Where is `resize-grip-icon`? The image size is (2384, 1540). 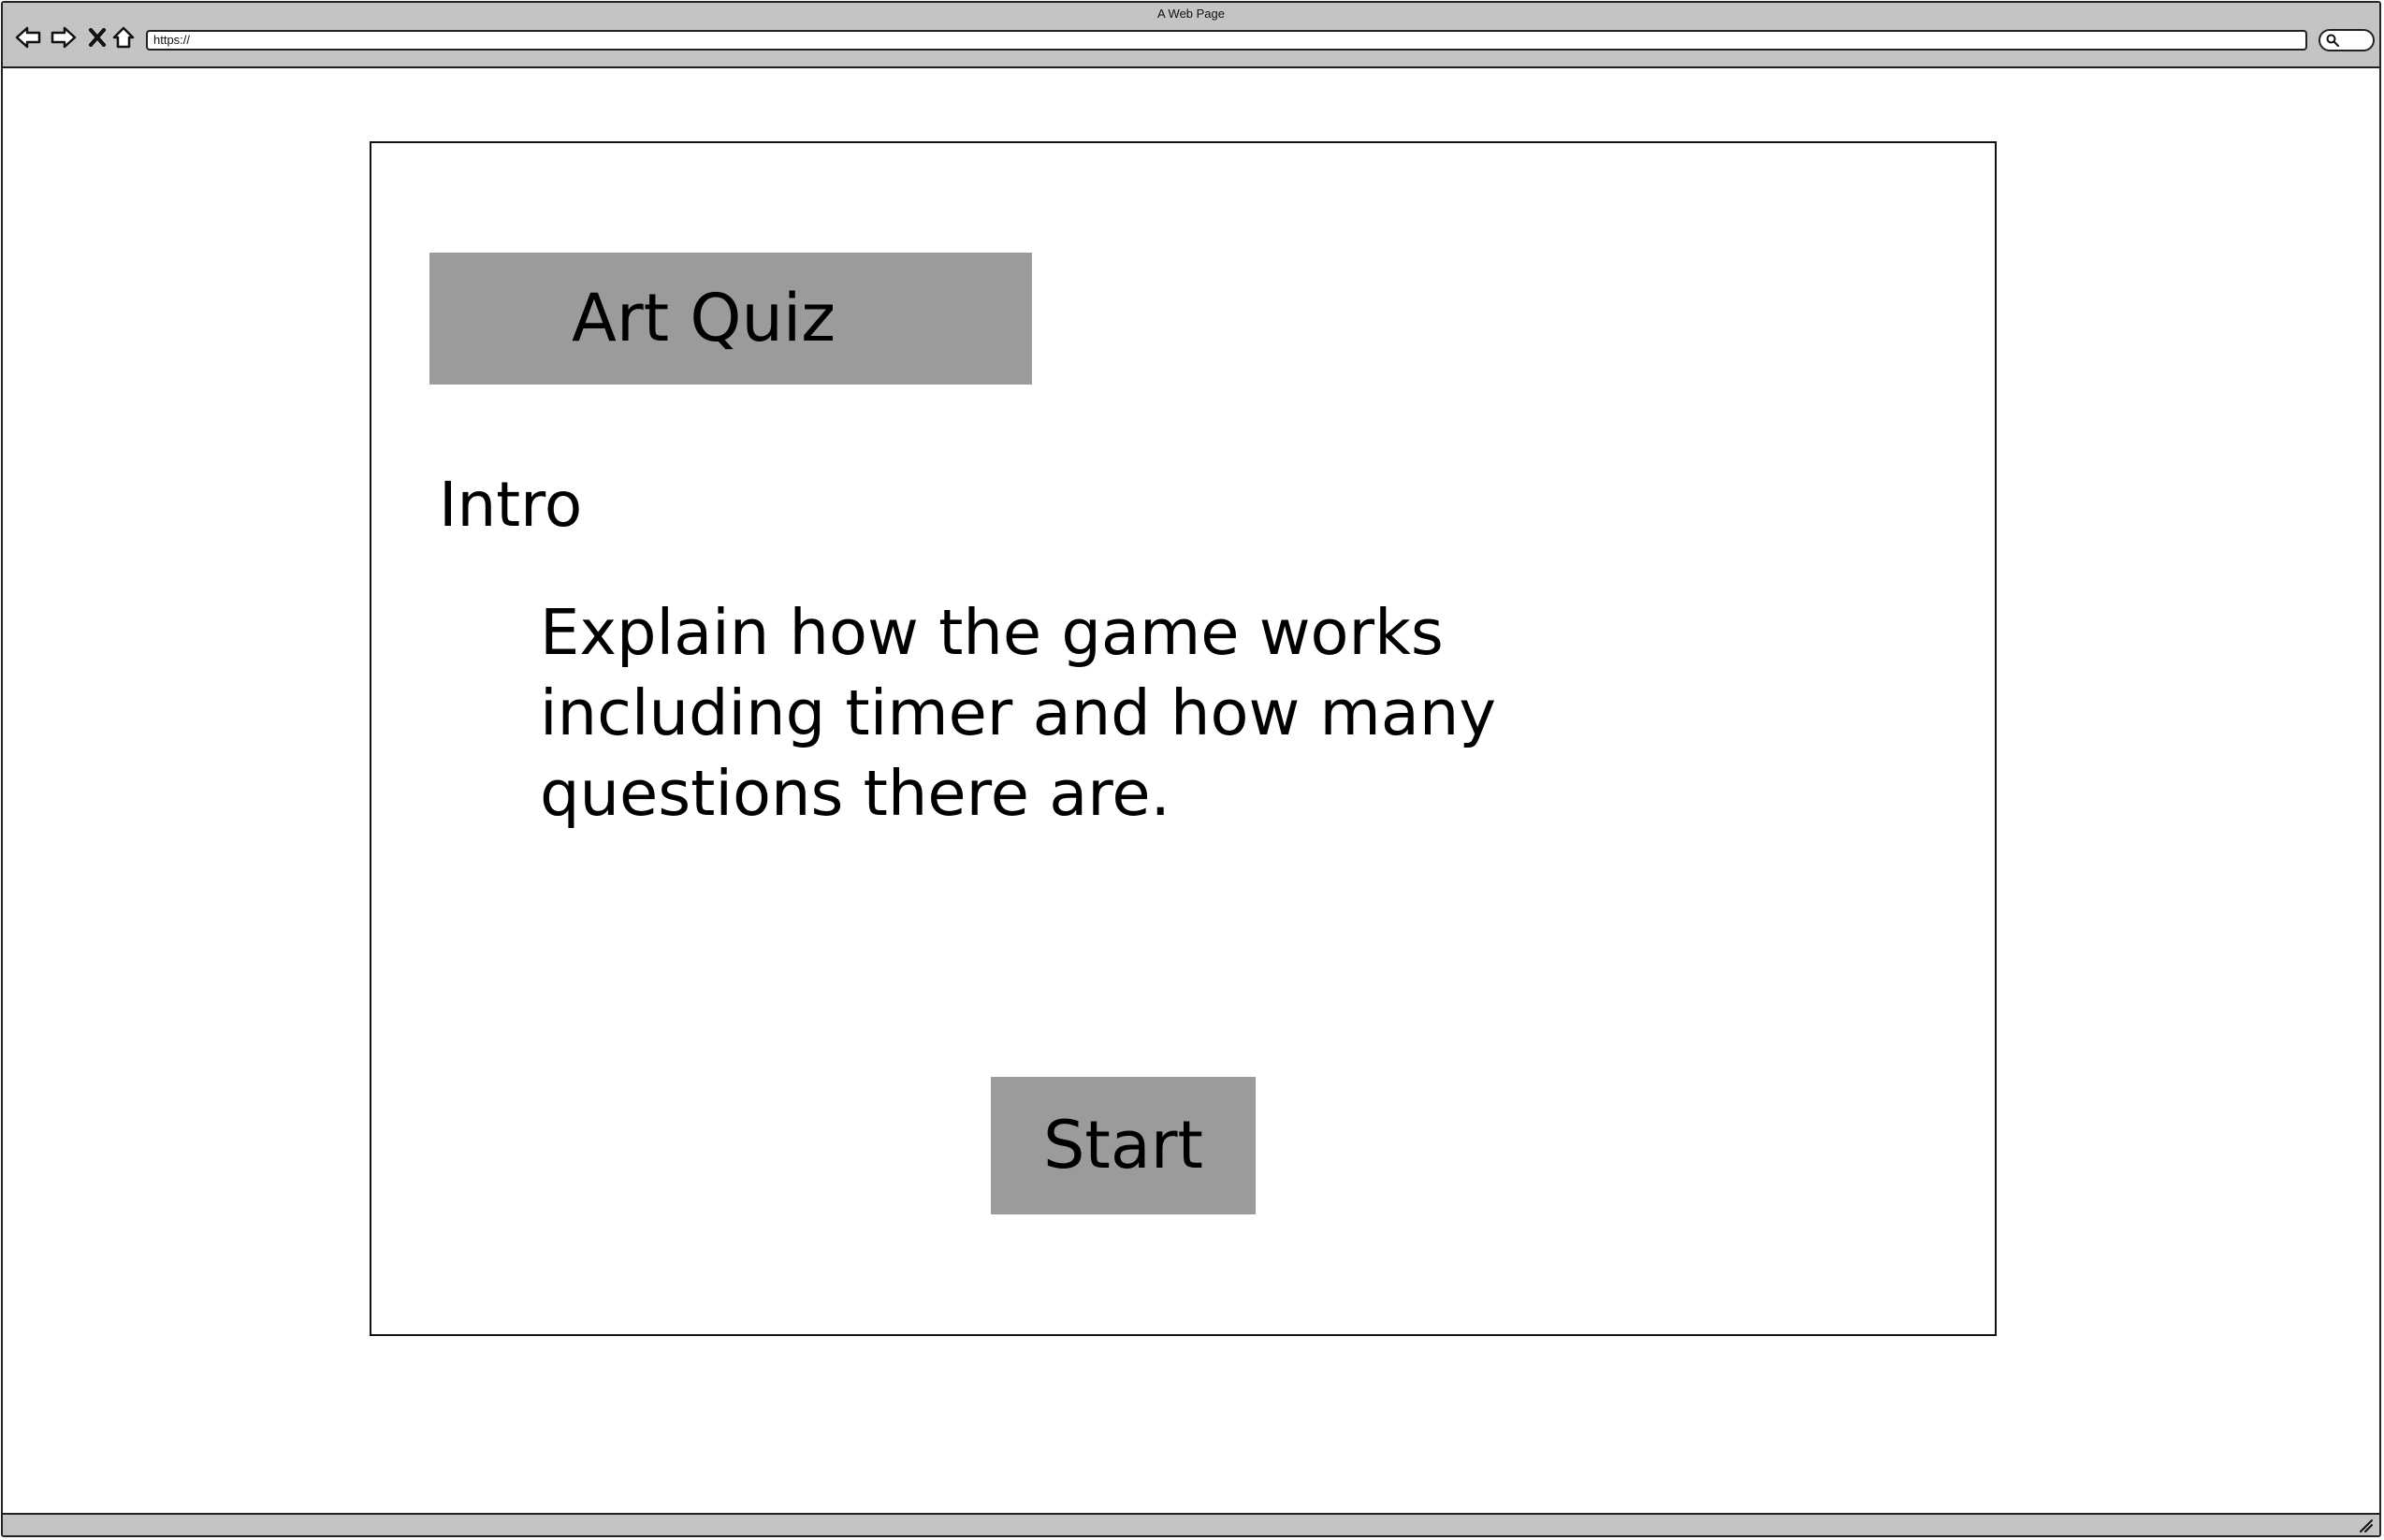 resize-grip-icon is located at coordinates (2366, 1526).